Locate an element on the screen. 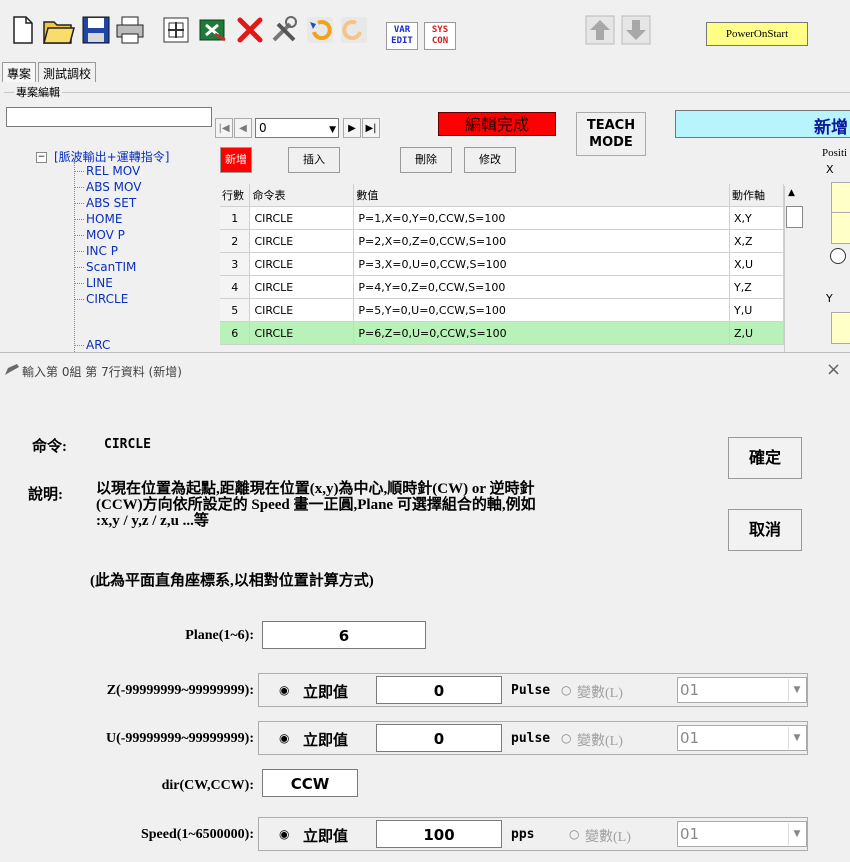  speed-variable-radio: ○ is located at coordinates (574, 834).